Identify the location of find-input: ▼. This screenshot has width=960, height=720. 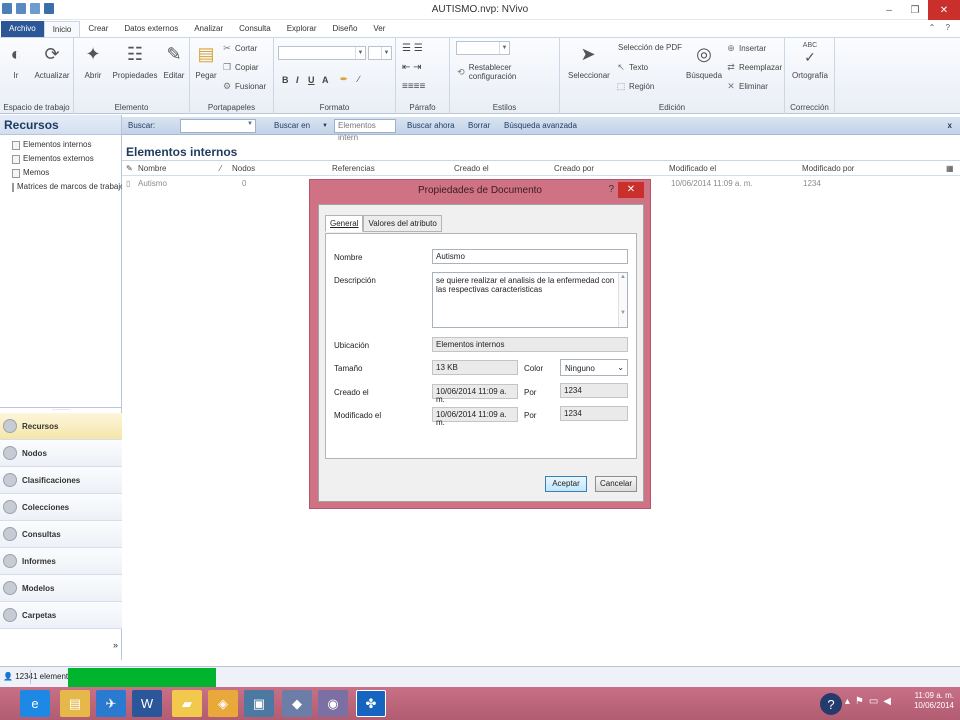
(218, 126).